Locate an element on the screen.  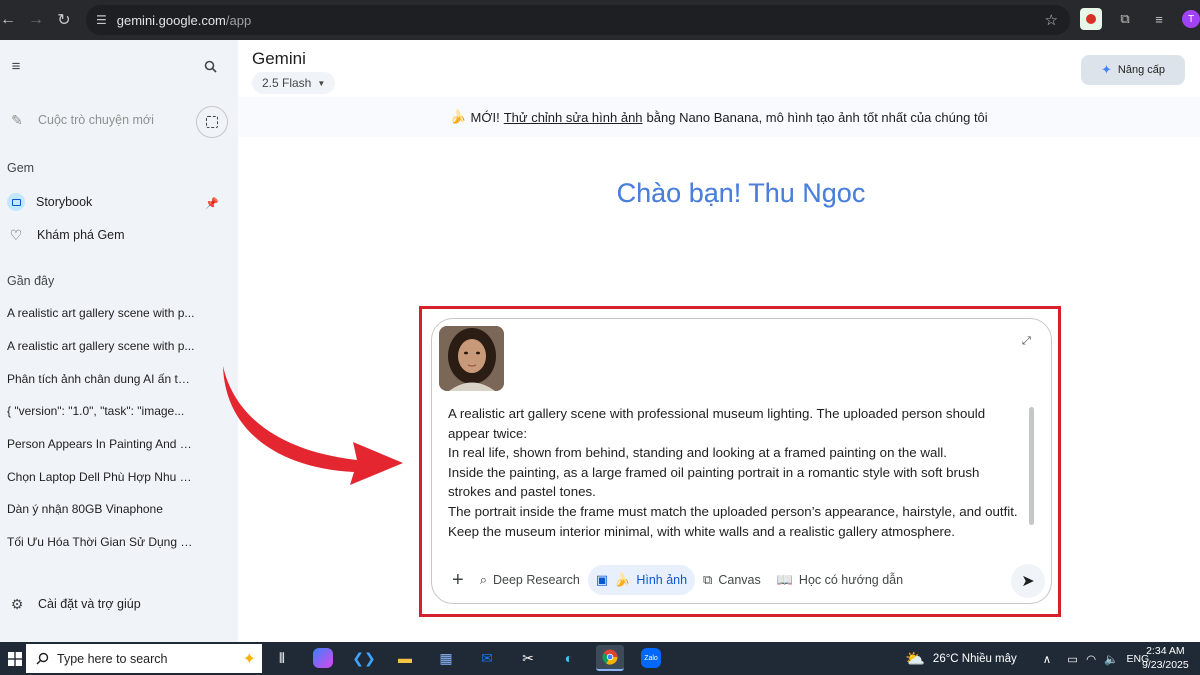
volume-icon: 🔈 is located at coordinates (1111, 659).